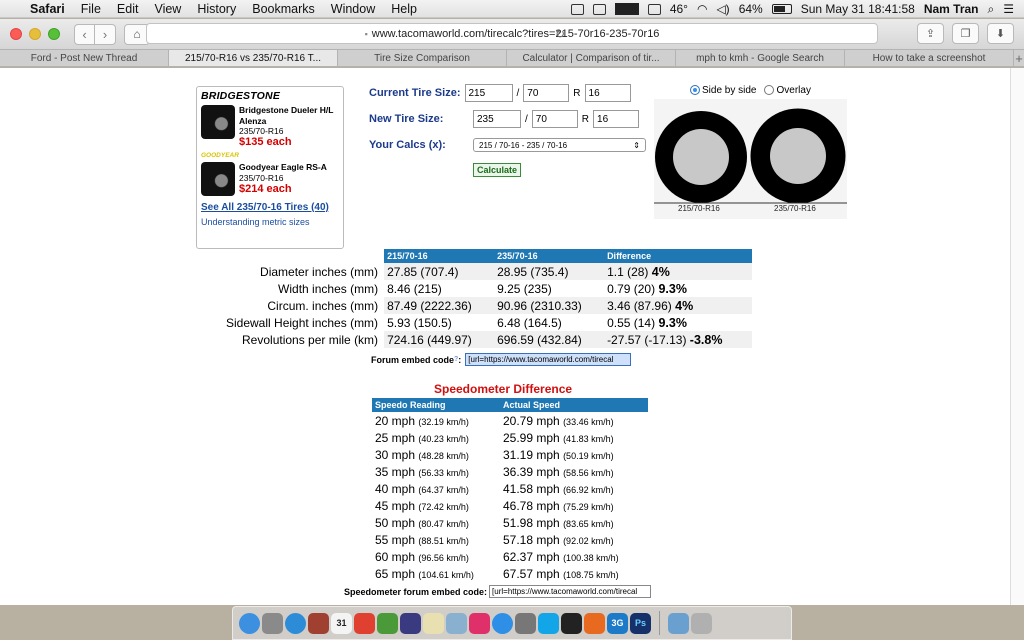 The width and height of the screenshot is (1024, 640). I want to click on cpu-graph-icon, so click(626, 9).